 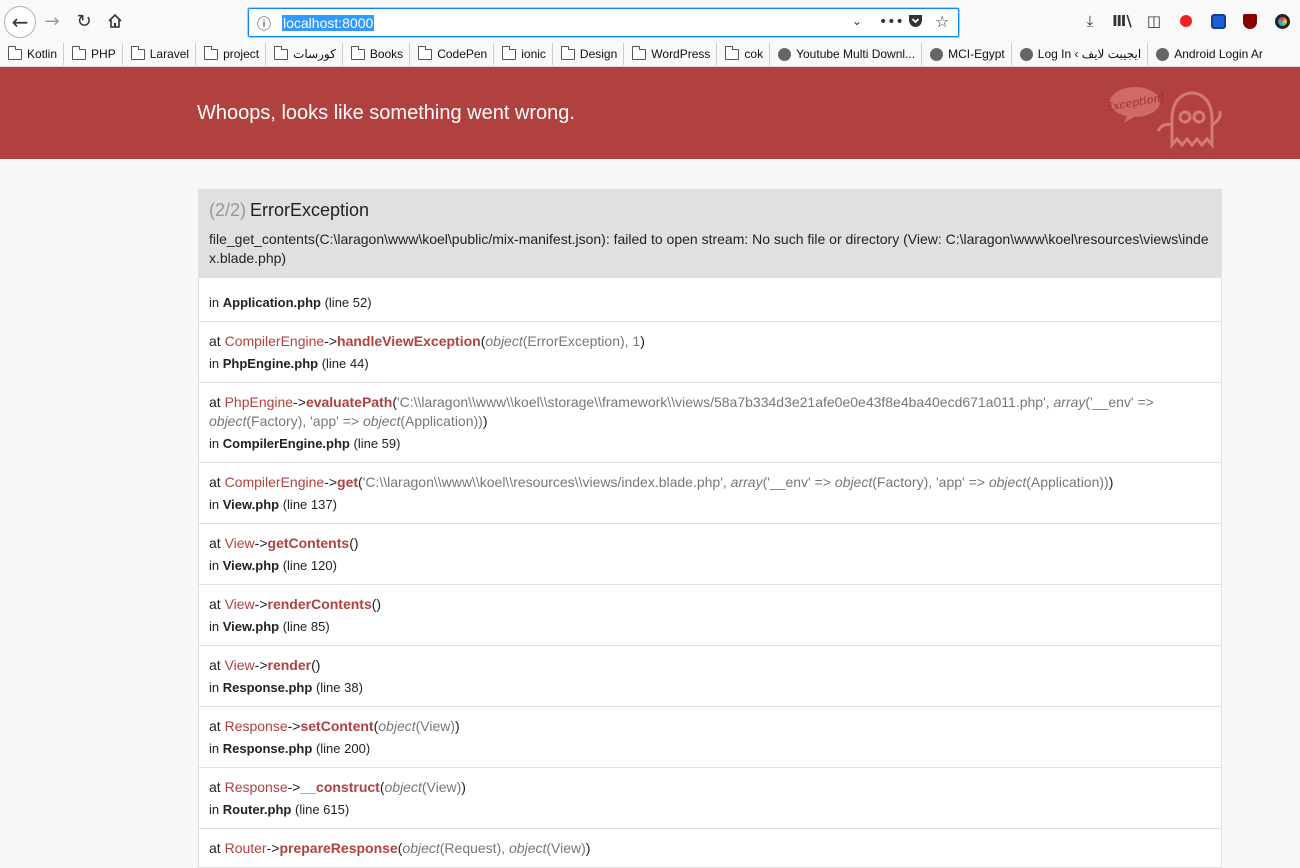 What do you see at coordinates (942, 21) in the screenshot?
I see `star-icon: ☆` at bounding box center [942, 21].